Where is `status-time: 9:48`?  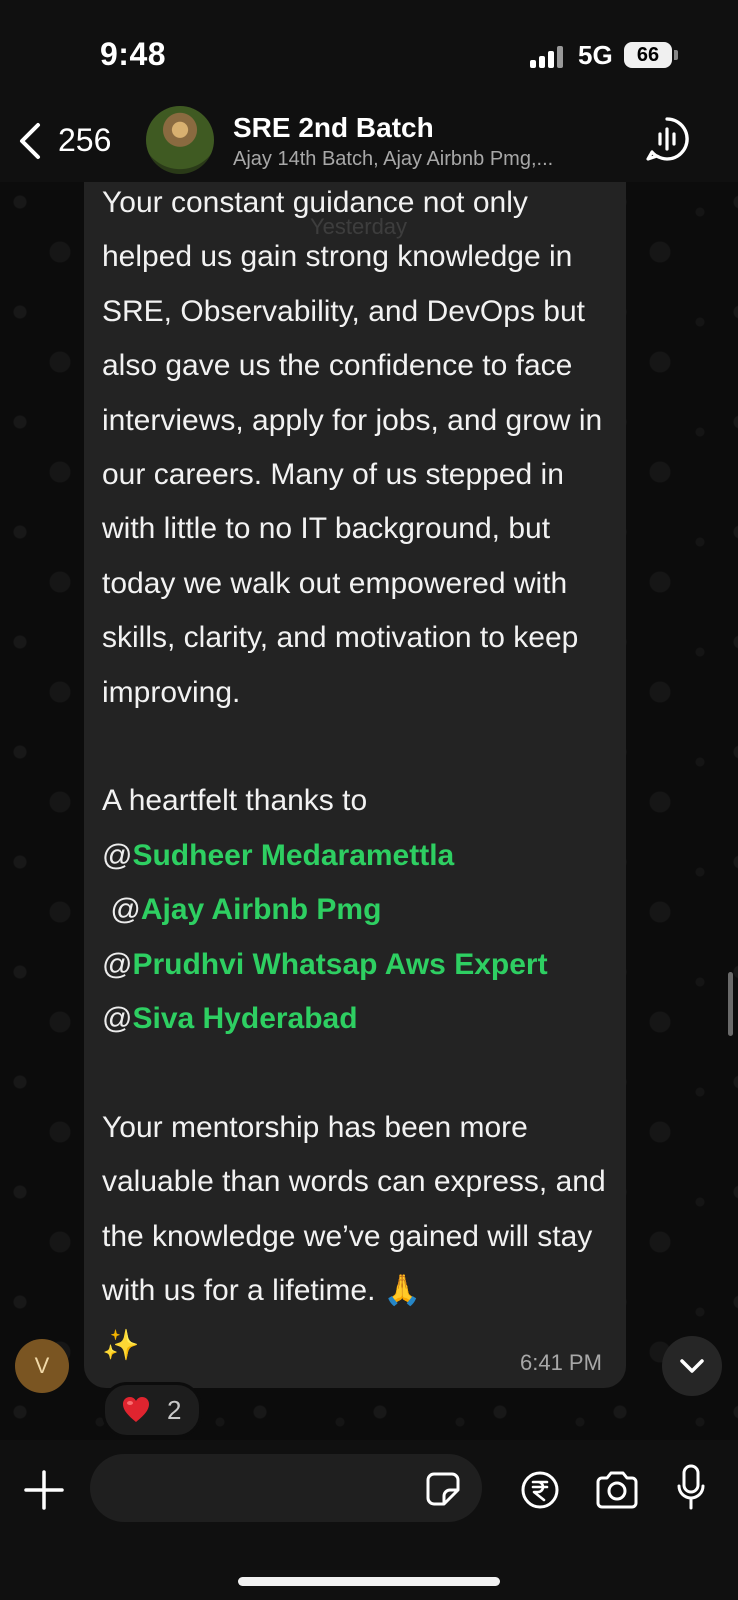 status-time: 9:48 is located at coordinates (133, 54).